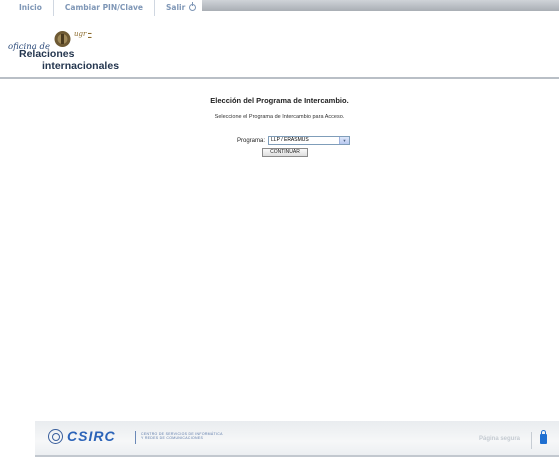 This screenshot has height=457, width=559. What do you see at coordinates (55, 436) in the screenshot?
I see `csirc-emblem-icon` at bounding box center [55, 436].